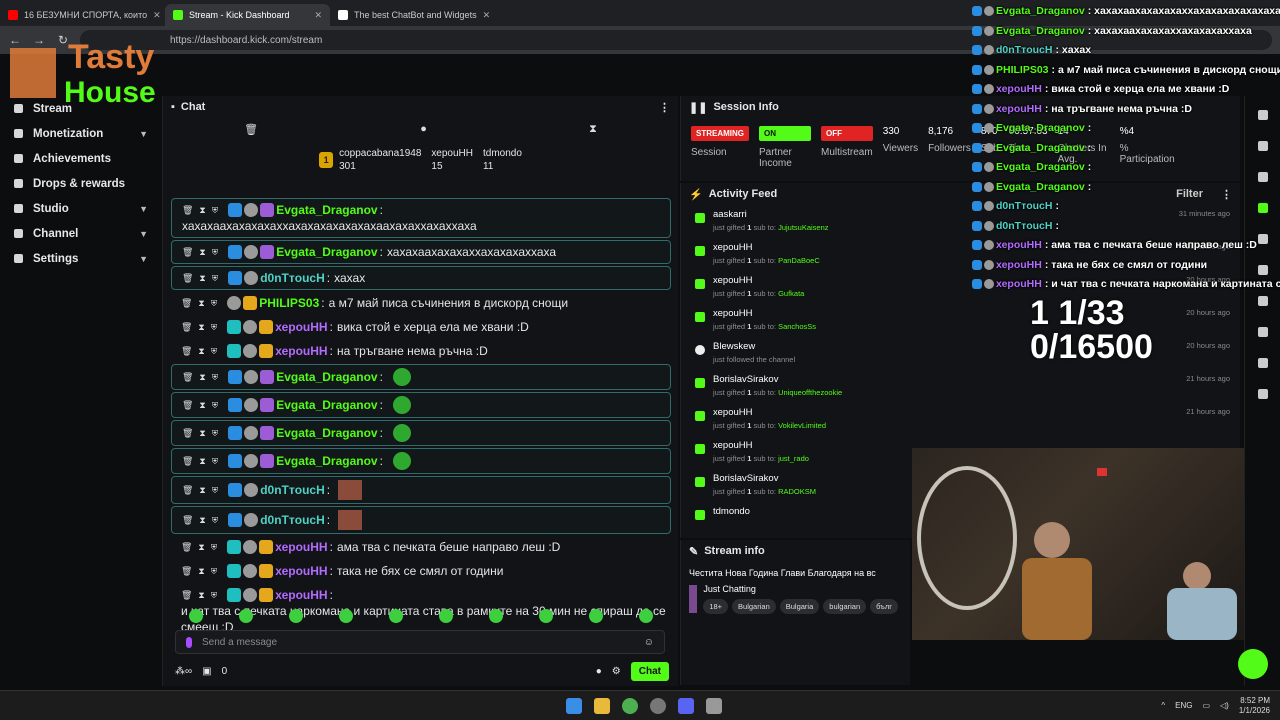 Image resolution: width=1280 pixels, height=720 pixels. I want to click on stream-tag: Bulgarian, so click(754, 606).